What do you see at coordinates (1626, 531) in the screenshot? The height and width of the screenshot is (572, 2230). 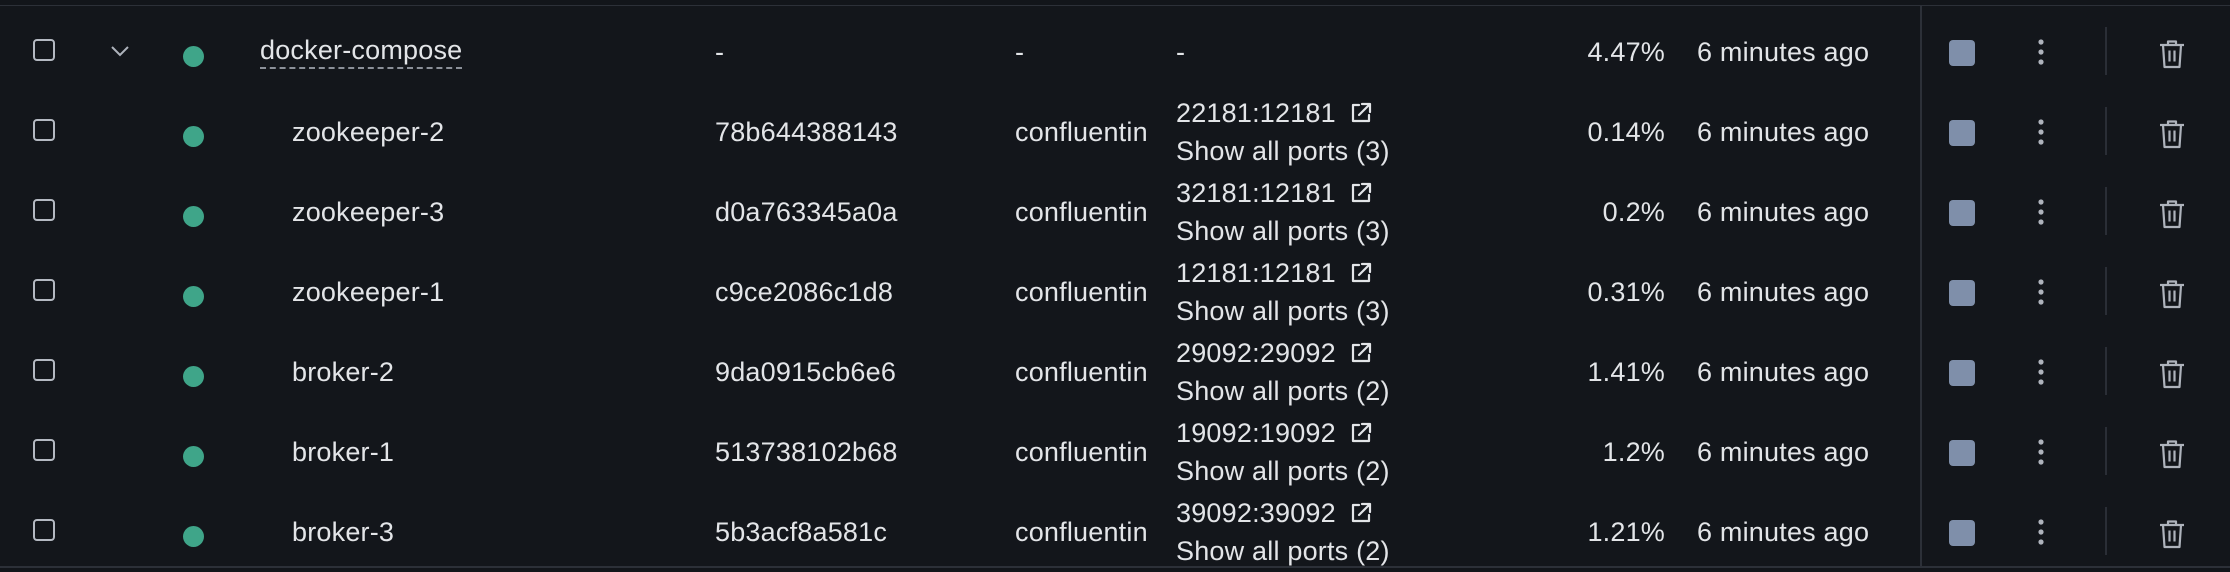 I see `cpu-usage: 1.21%` at bounding box center [1626, 531].